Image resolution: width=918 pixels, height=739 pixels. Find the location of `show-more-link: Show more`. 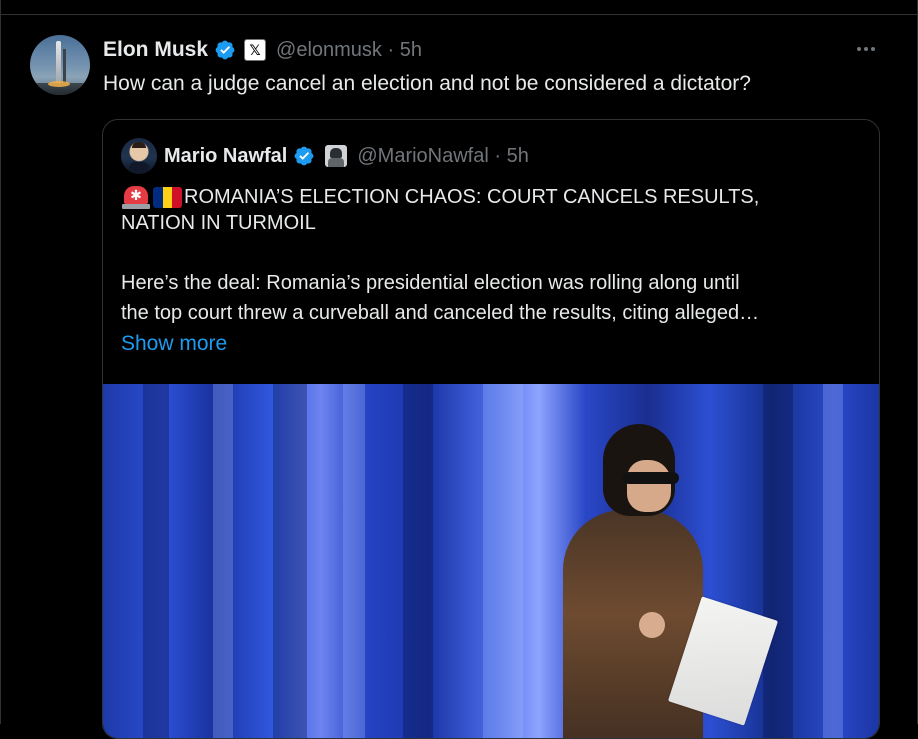

show-more-link: Show more is located at coordinates (174, 344).